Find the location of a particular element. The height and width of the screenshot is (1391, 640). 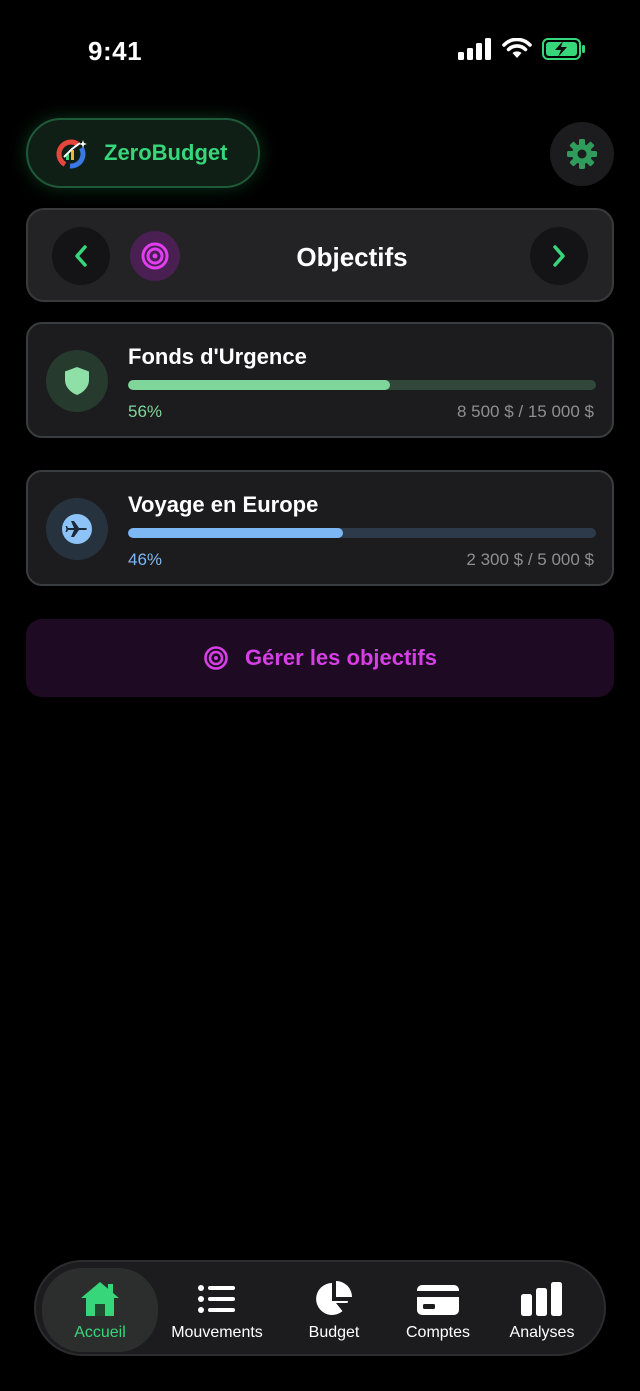

tab-budget: Budget is located at coordinates (334, 1310).